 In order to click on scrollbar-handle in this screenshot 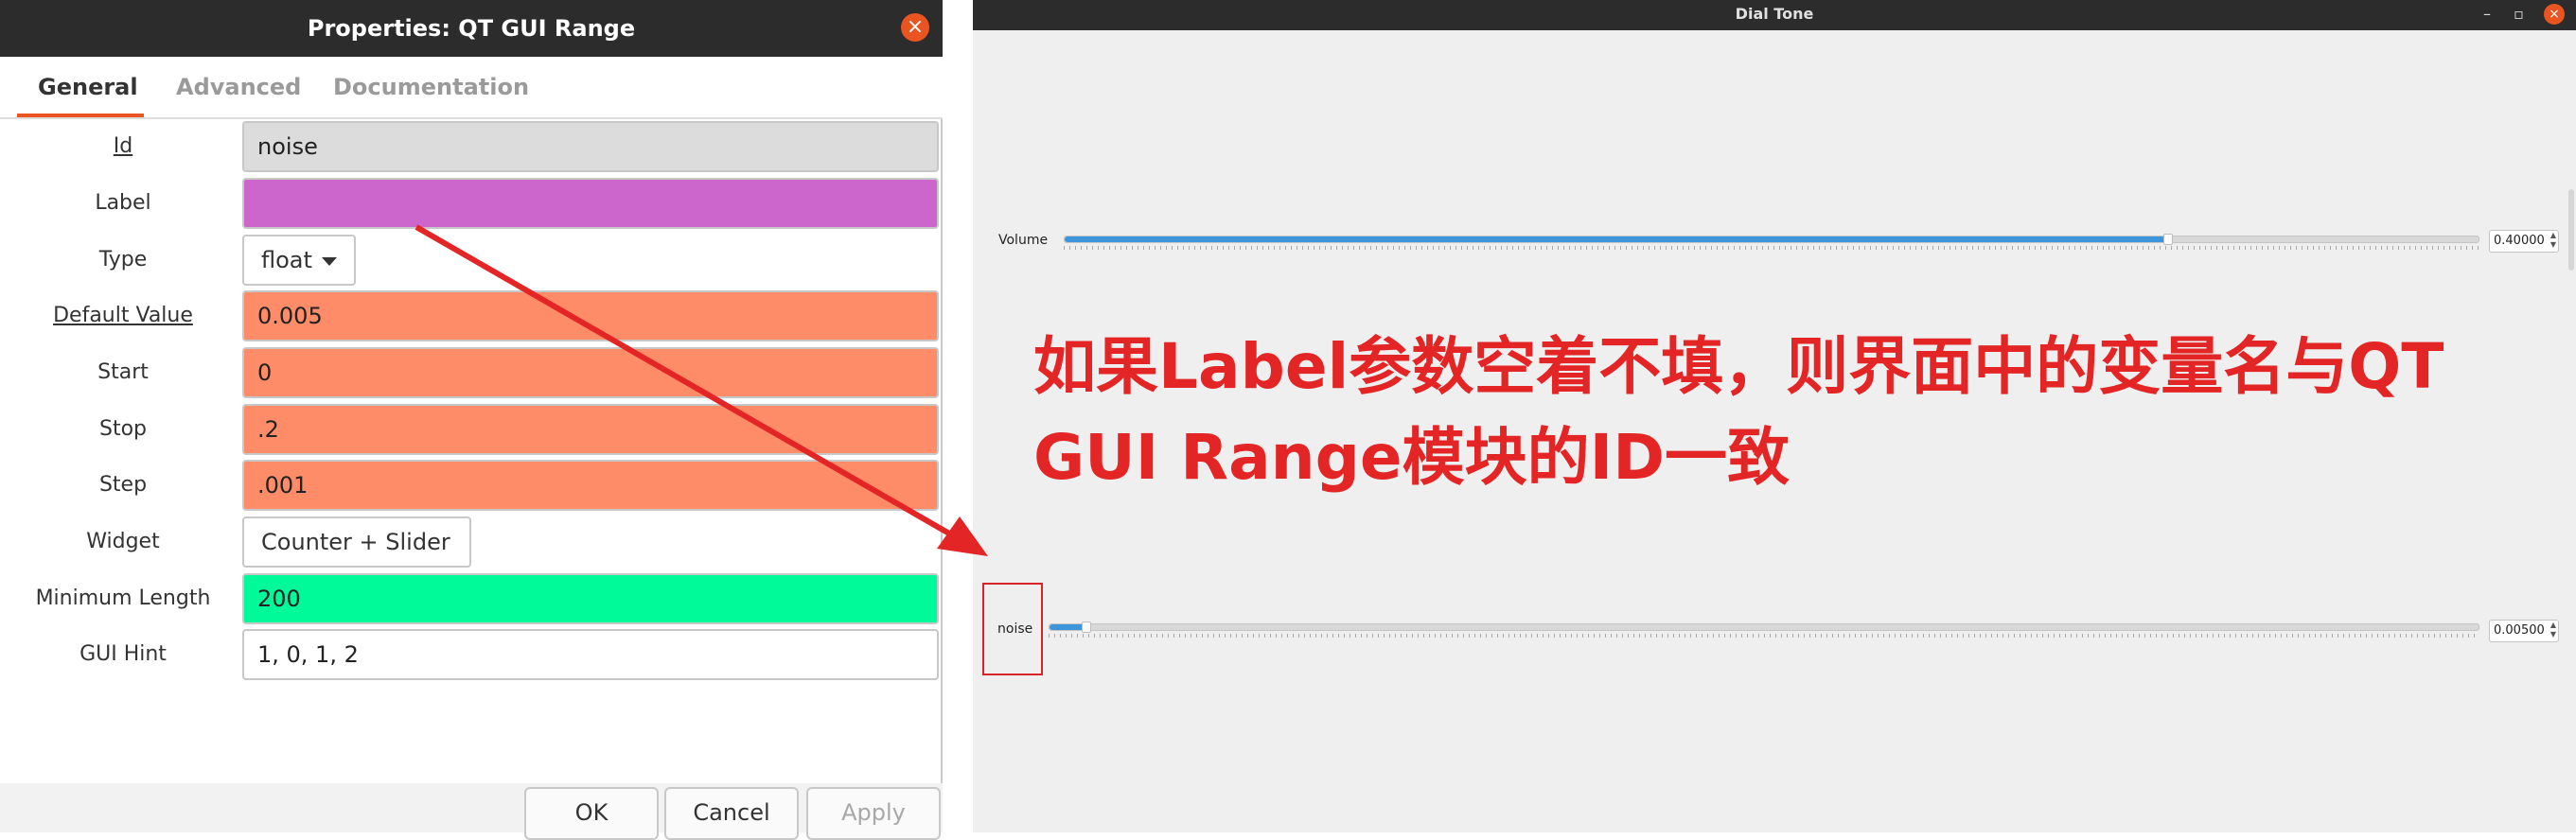, I will do `click(2571, 230)`.